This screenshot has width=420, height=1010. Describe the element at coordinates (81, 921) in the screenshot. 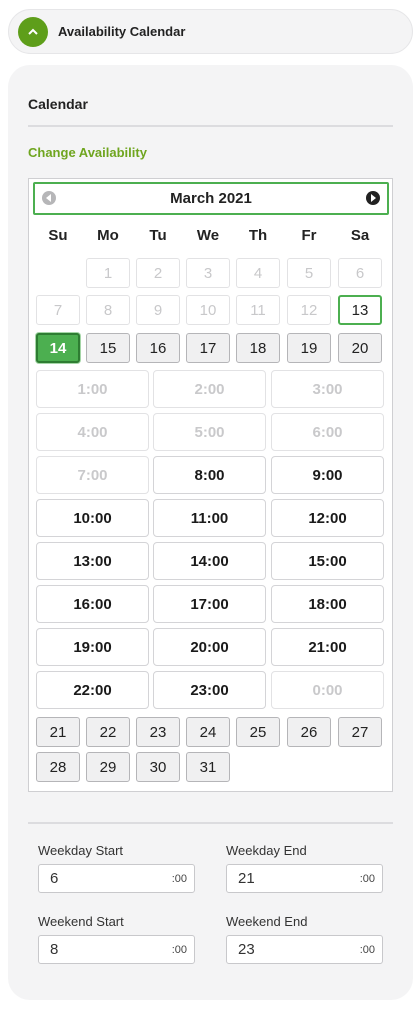

I see `weekend-start-label: Weekend Start` at that location.